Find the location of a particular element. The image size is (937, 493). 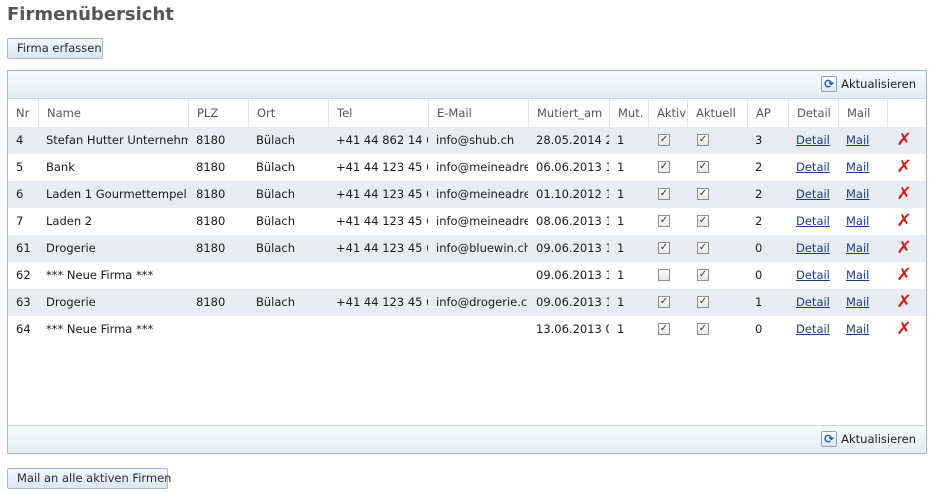

cell-aktuell: ✓ is located at coordinates (717, 140).